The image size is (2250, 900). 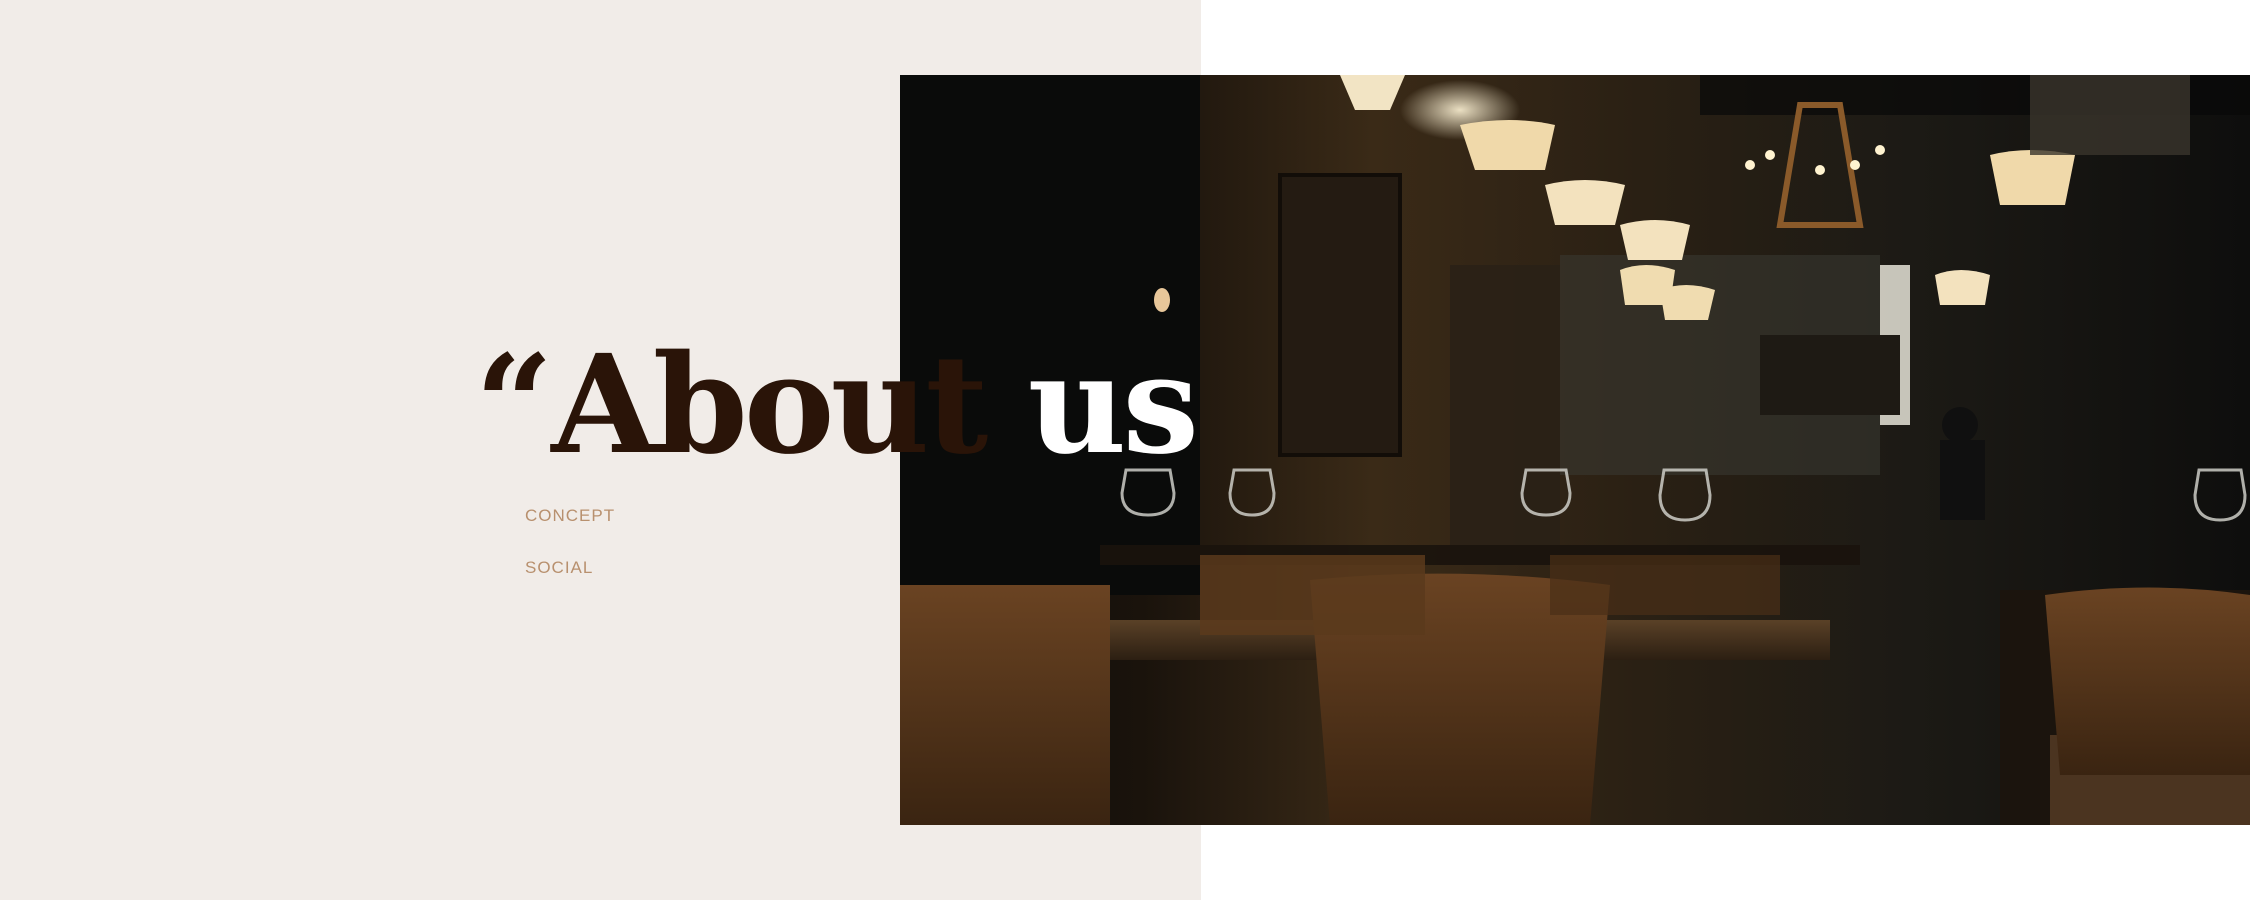 What do you see at coordinates (514, 405) in the screenshot?
I see `opening-quote-mark: “` at bounding box center [514, 405].